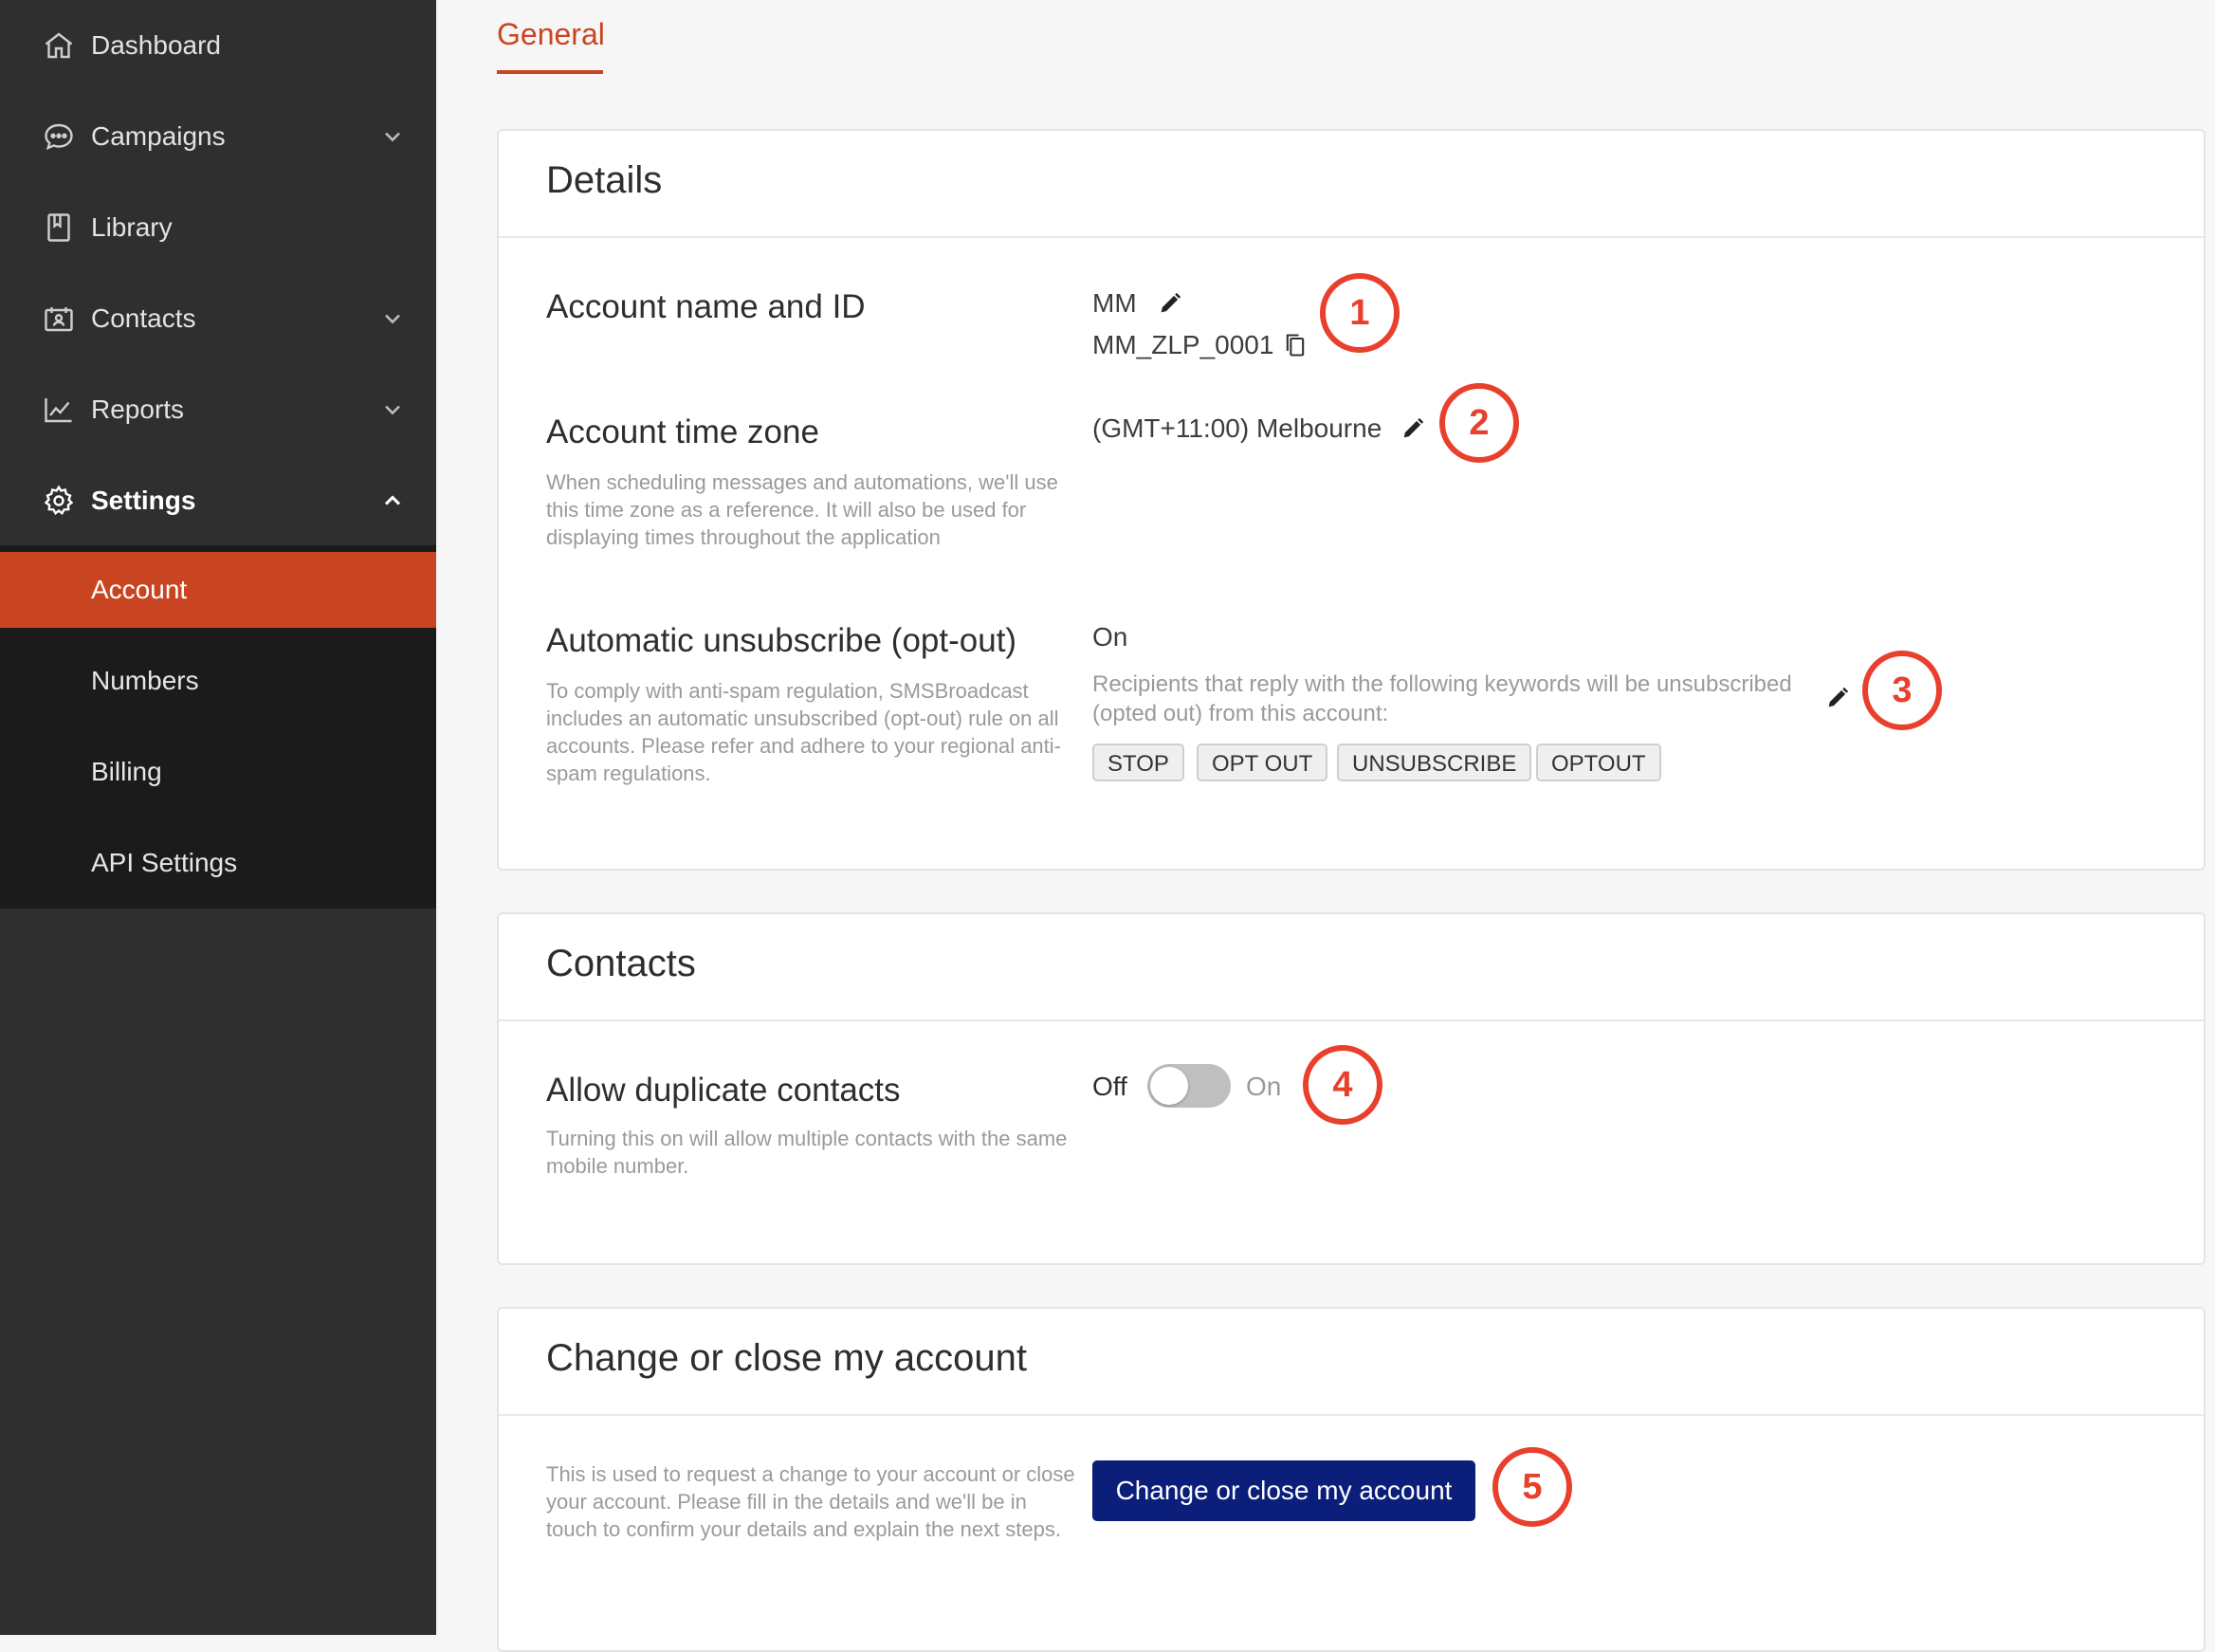  What do you see at coordinates (1598, 762) in the screenshot?
I see `keyword-tag: OPTOUT` at bounding box center [1598, 762].